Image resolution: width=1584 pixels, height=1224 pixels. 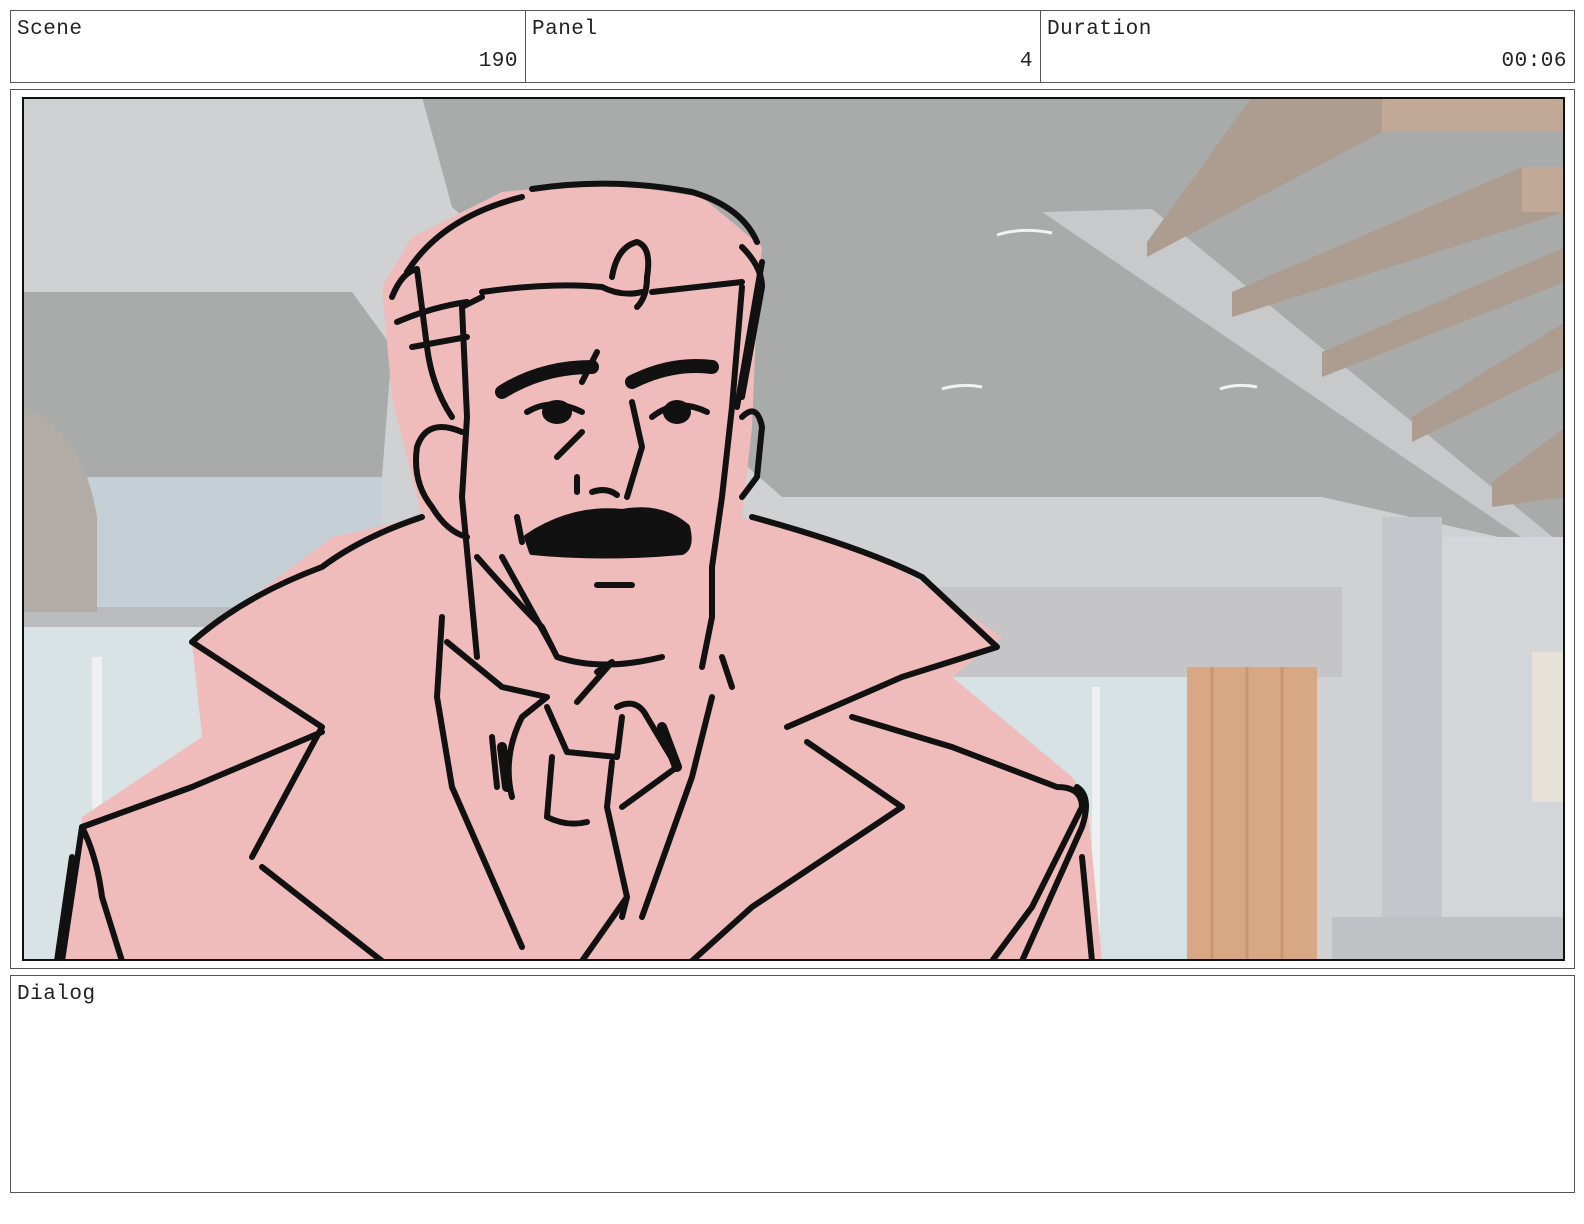 What do you see at coordinates (1534, 61) in the screenshot?
I see `duration-value: 00:06` at bounding box center [1534, 61].